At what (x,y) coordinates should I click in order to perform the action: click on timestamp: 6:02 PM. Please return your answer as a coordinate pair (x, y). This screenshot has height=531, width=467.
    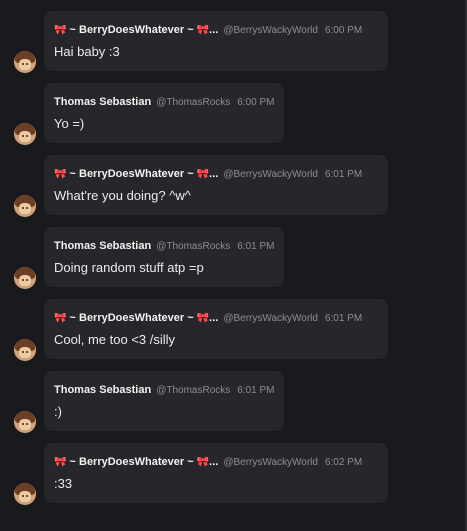
    Looking at the image, I should click on (343, 462).